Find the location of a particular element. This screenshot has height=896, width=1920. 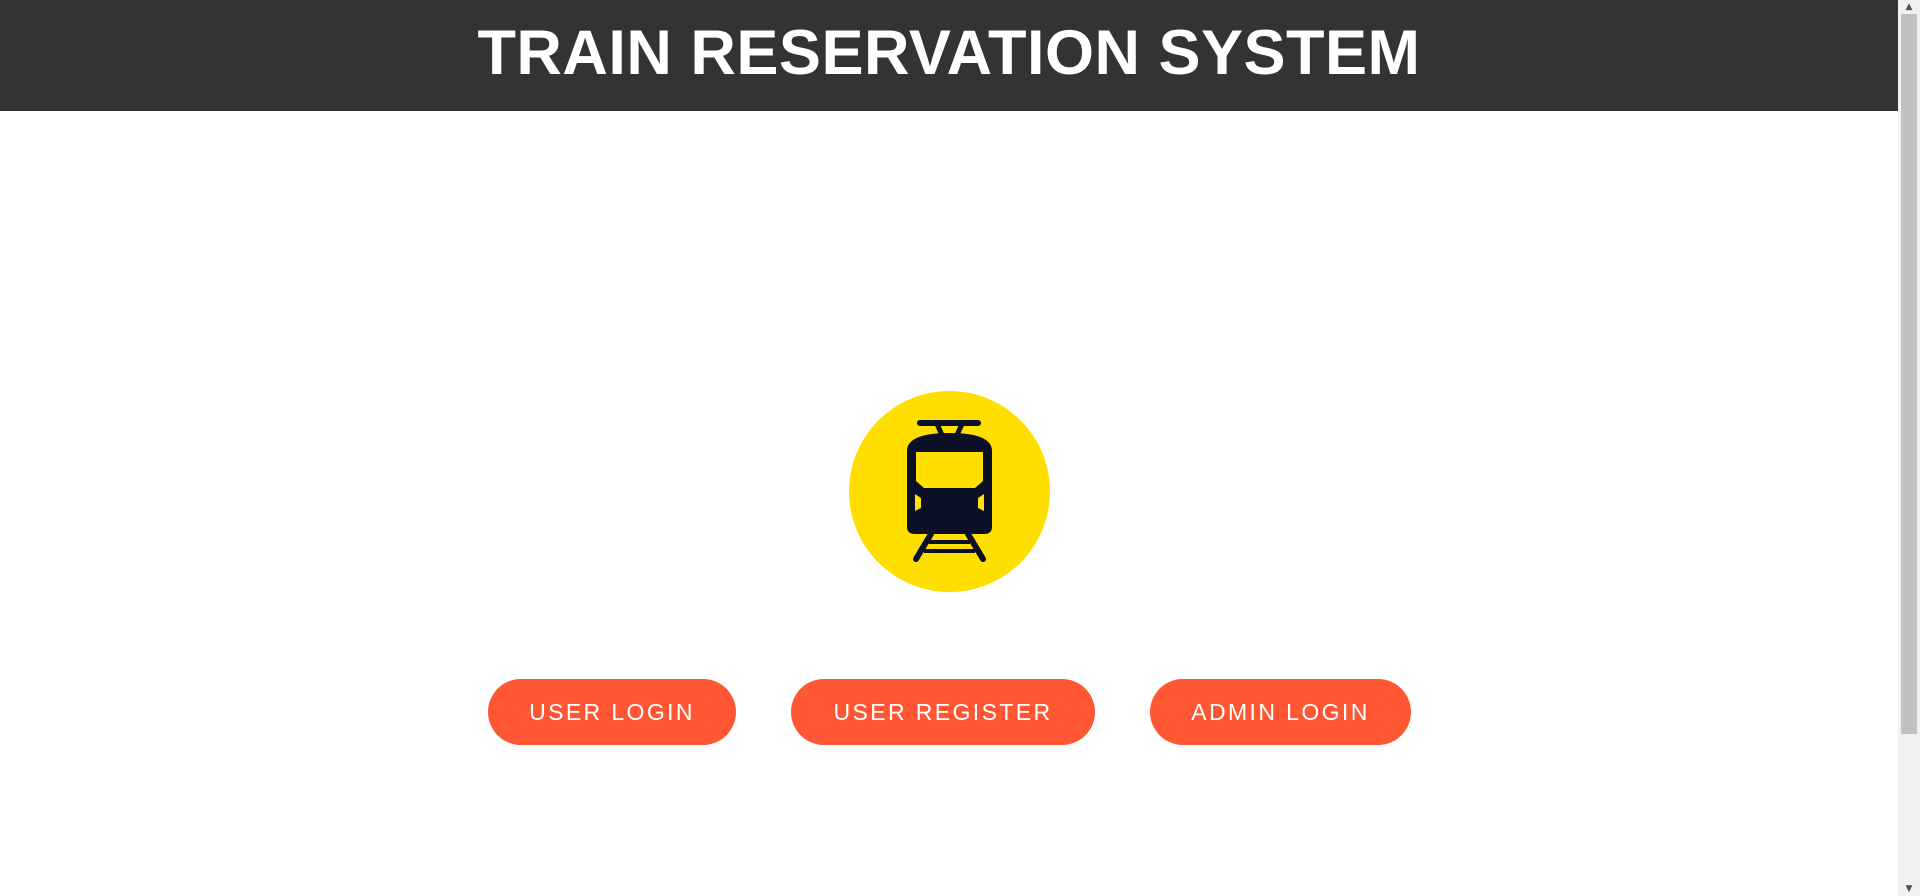

user-login-button: USER LOGIN is located at coordinates (612, 712).